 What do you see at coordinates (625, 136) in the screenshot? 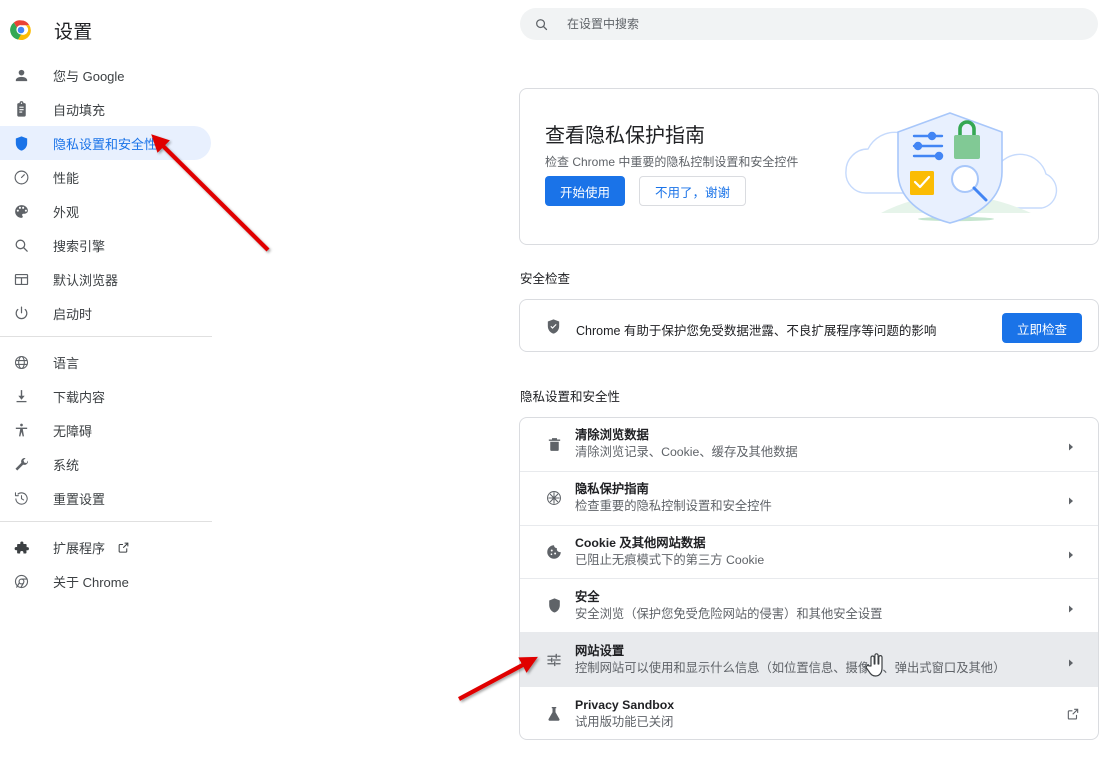
I see `promo-title: 查看隐私保护指南` at bounding box center [625, 136].